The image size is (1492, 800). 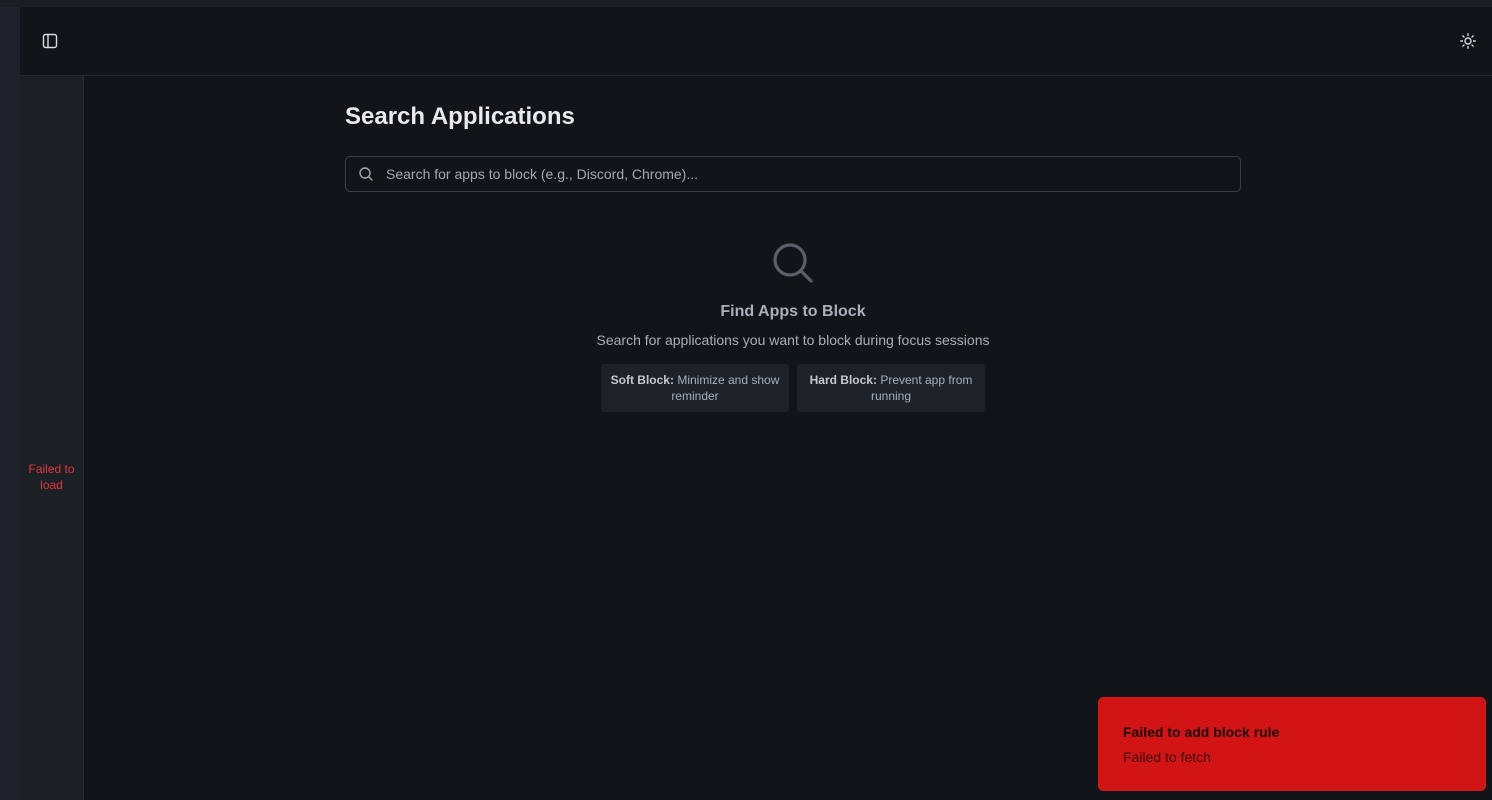 I want to click on sidebar-toggle-icon, so click(x=50, y=41).